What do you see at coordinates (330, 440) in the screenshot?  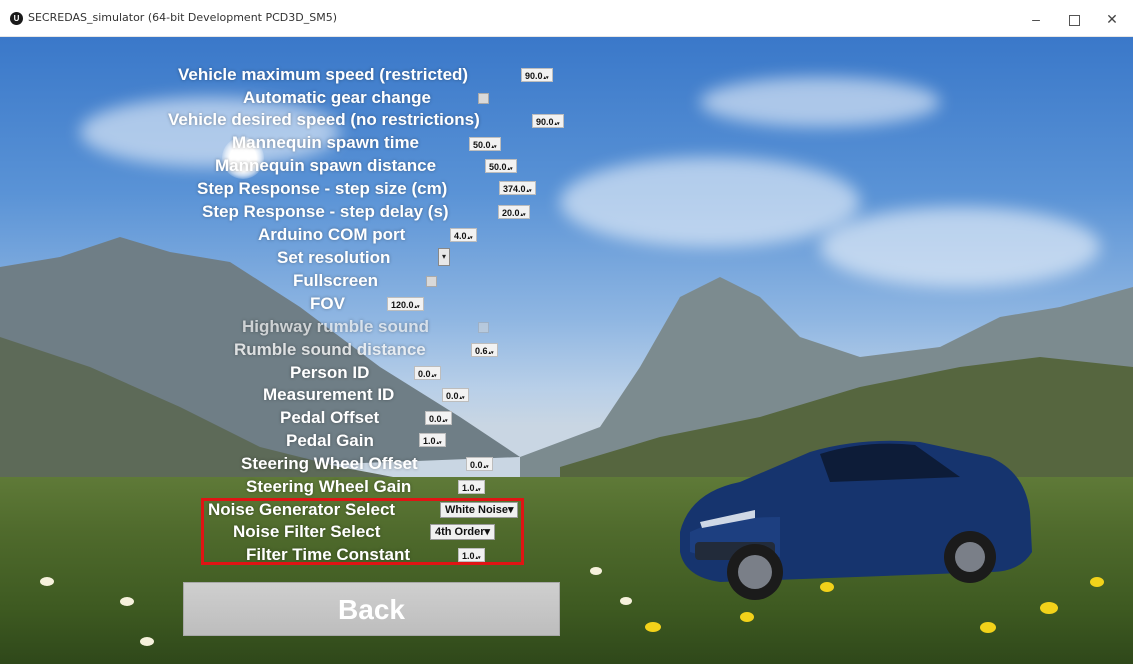 I see `pedal-gain-label: Pedal Gain` at bounding box center [330, 440].